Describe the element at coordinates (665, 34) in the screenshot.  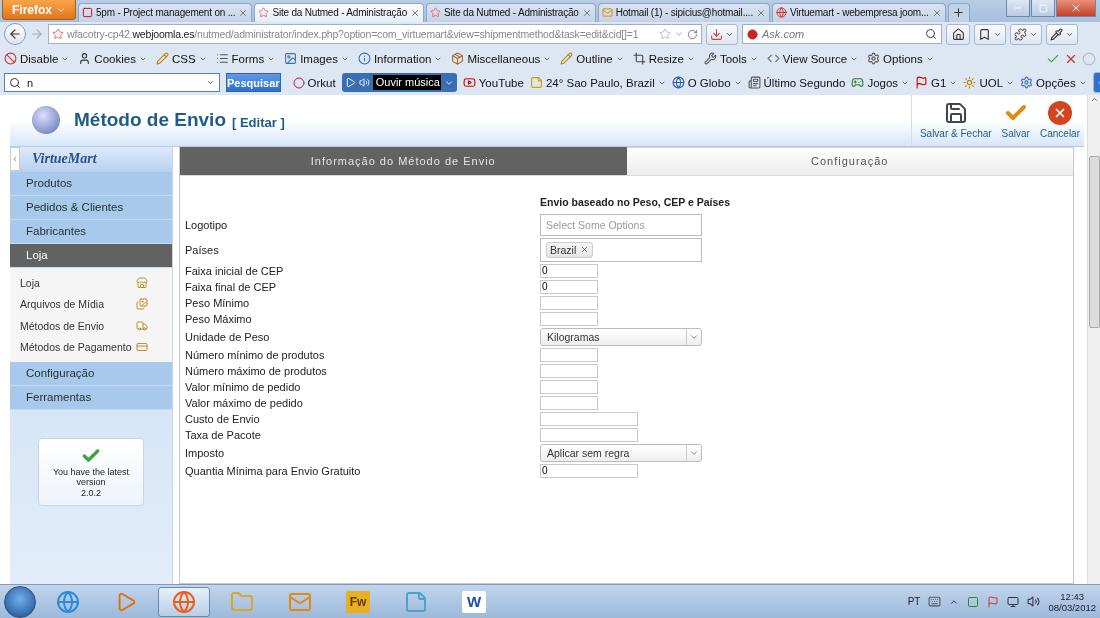
I see `bookmark-star-button` at that location.